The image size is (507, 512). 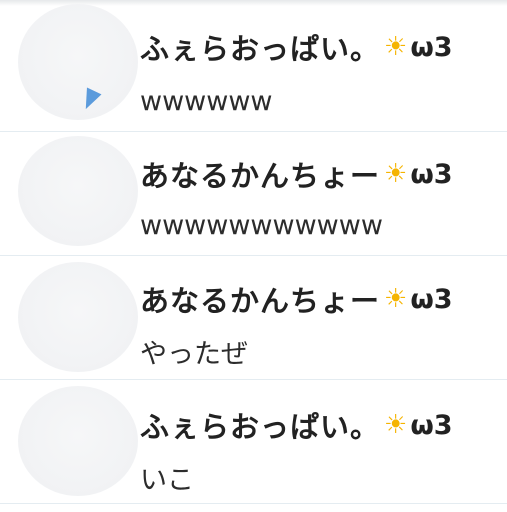 I want to click on message-text: wwwwwwwwwww, so click(x=261, y=225).